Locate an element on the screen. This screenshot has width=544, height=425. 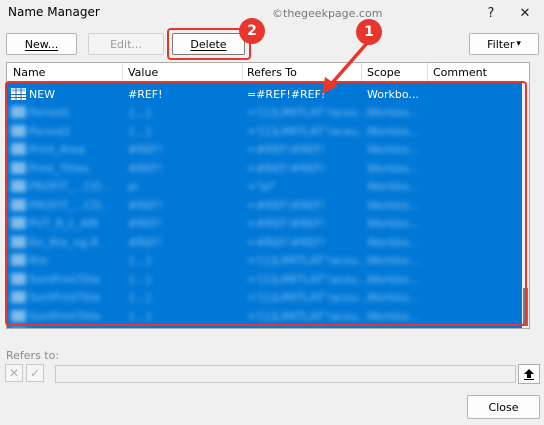
collapse-arrow-icon is located at coordinates (529, 374).